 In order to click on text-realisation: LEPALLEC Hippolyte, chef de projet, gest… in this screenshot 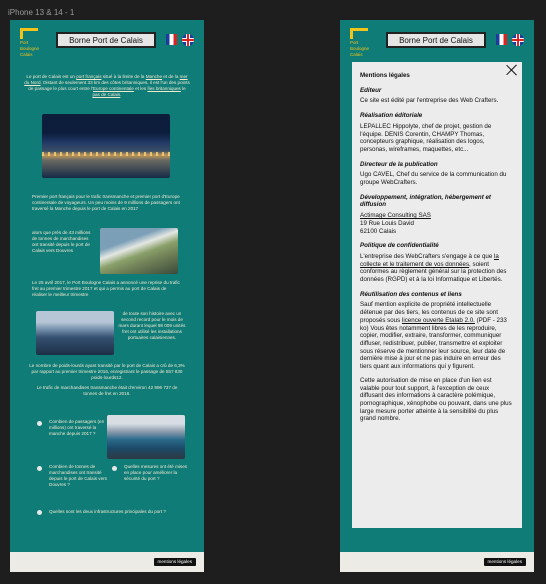, I will do `click(426, 137)`.